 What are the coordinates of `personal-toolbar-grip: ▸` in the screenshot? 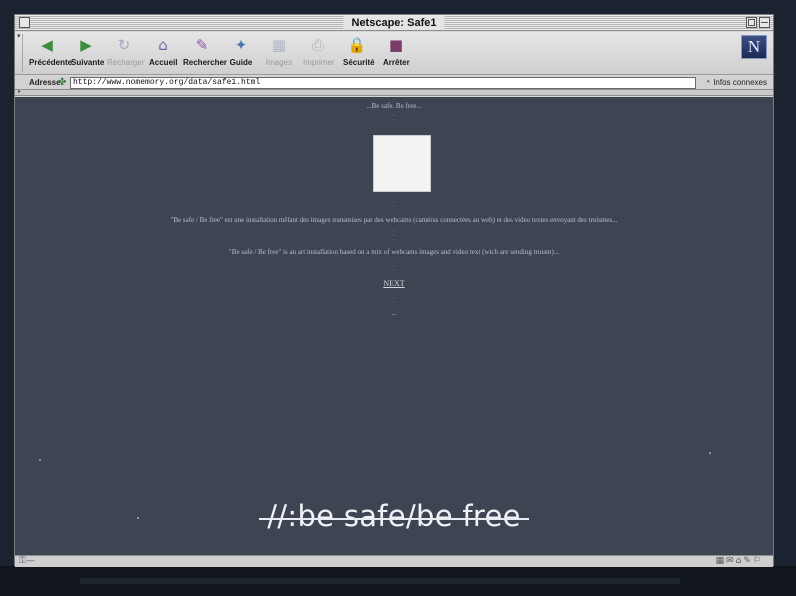 It's located at (19, 91).